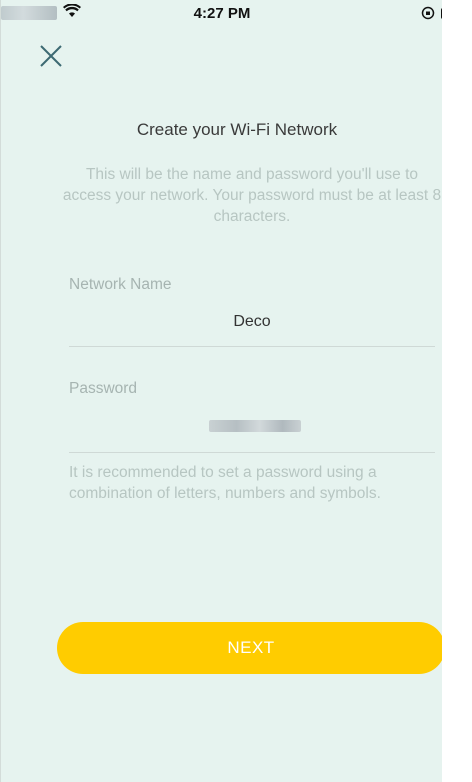 Image resolution: width=472 pixels, height=782 pixels. Describe the element at coordinates (252, 346) in the screenshot. I see `network-name-underline` at that location.